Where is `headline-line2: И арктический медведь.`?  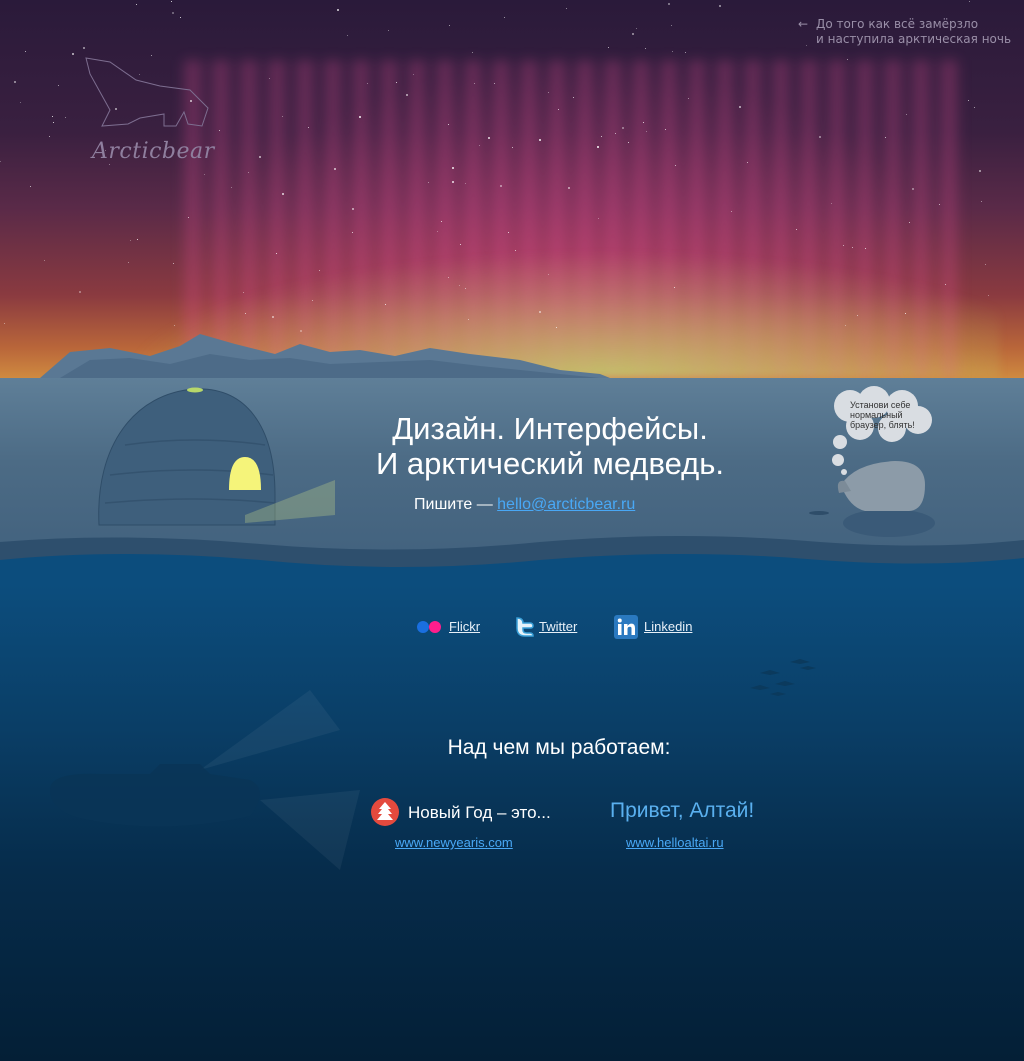 headline-line2: И арктический медведь. is located at coordinates (550, 463).